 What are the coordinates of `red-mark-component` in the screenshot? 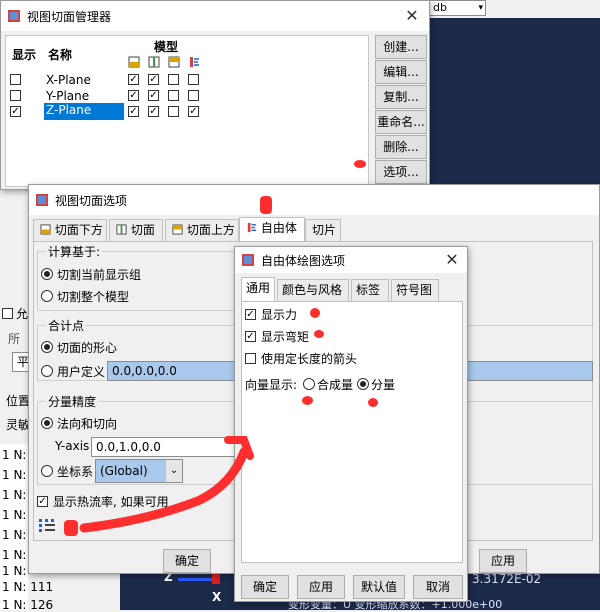 It's located at (373, 402).